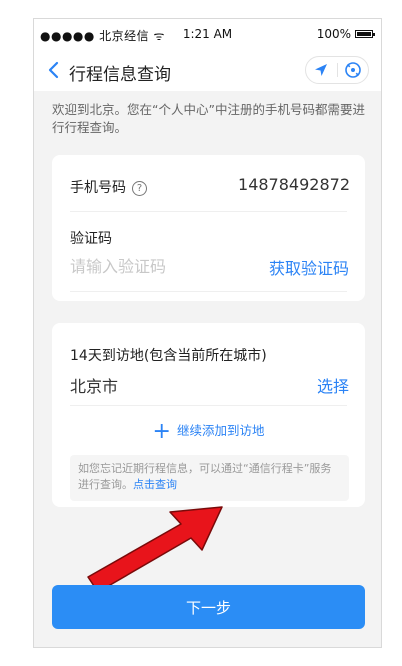 The image size is (402, 666). I want to click on battery-icon, so click(365, 34).